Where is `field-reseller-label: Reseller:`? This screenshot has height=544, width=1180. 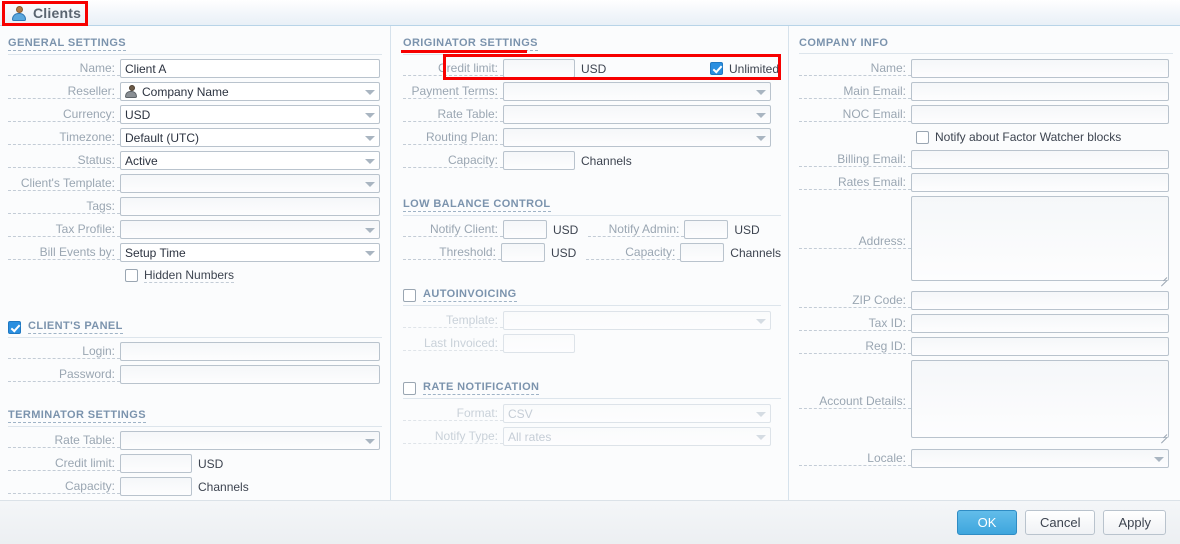 field-reseller-label: Reseller: is located at coordinates (64, 91).